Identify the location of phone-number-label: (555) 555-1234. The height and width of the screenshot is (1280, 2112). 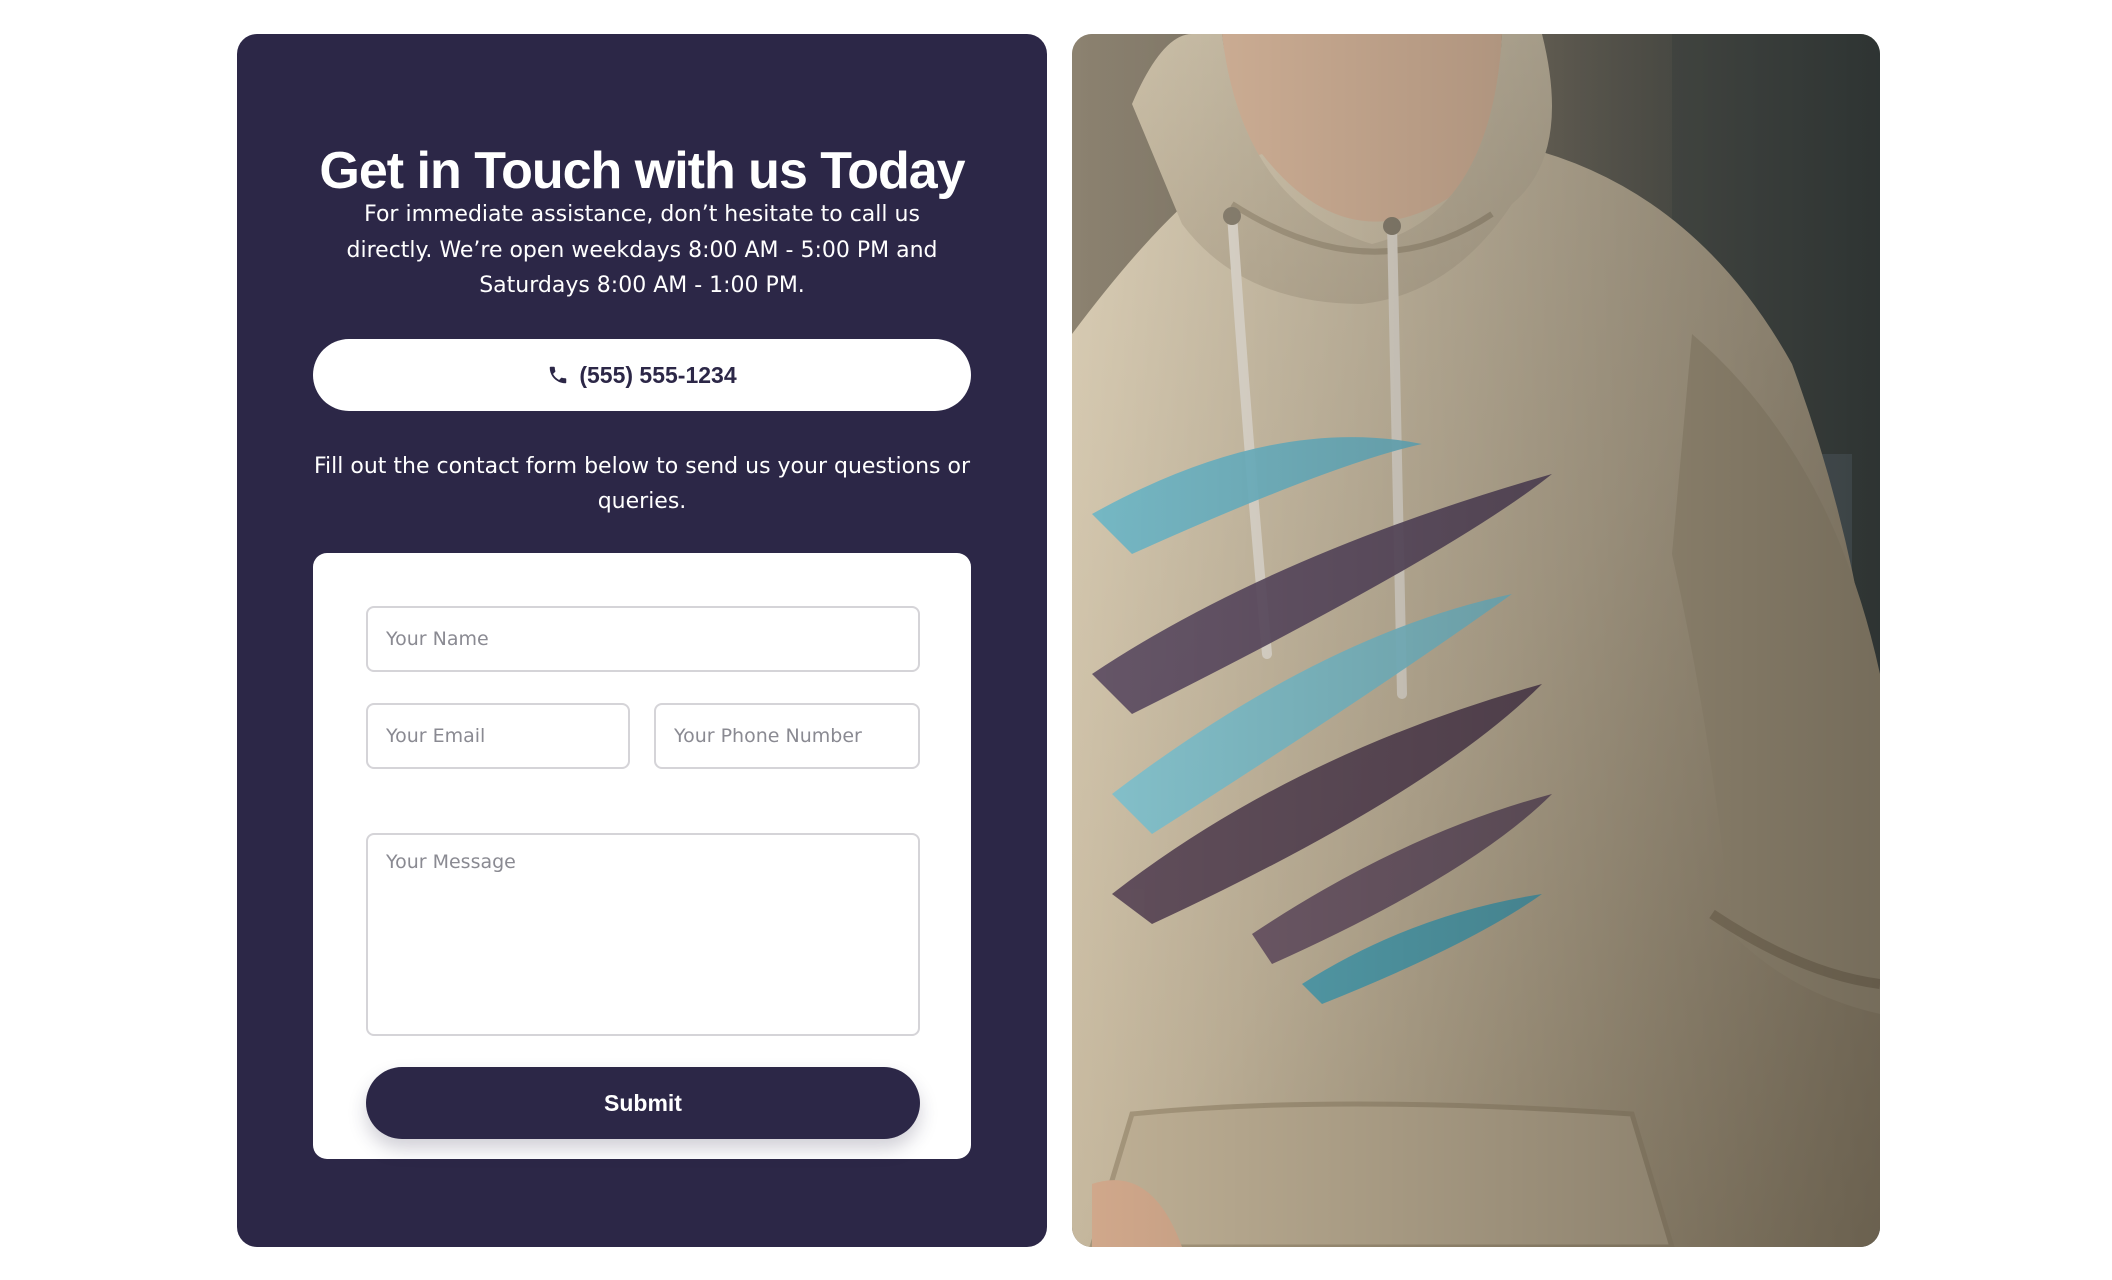
(658, 374).